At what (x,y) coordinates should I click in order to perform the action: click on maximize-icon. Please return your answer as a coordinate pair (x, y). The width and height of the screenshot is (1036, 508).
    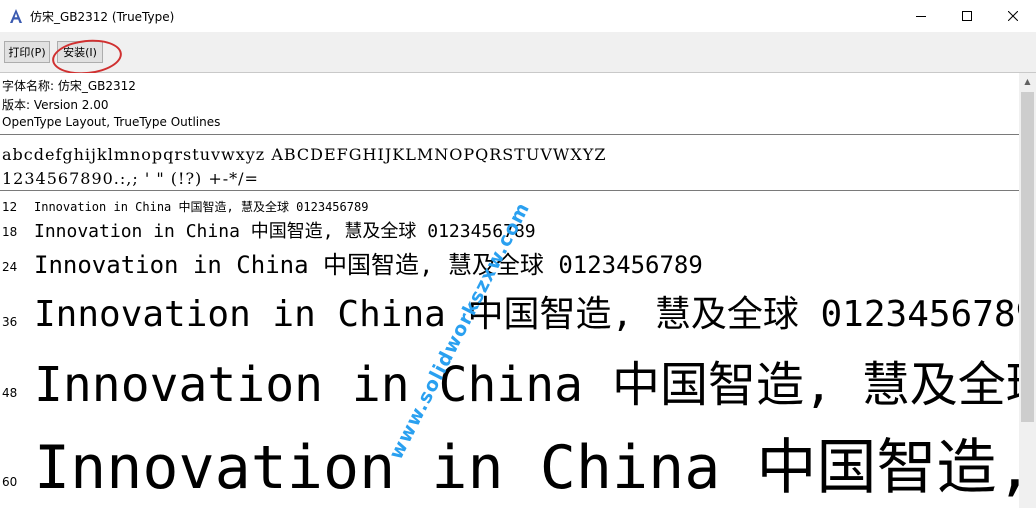
    Looking at the image, I should click on (967, 16).